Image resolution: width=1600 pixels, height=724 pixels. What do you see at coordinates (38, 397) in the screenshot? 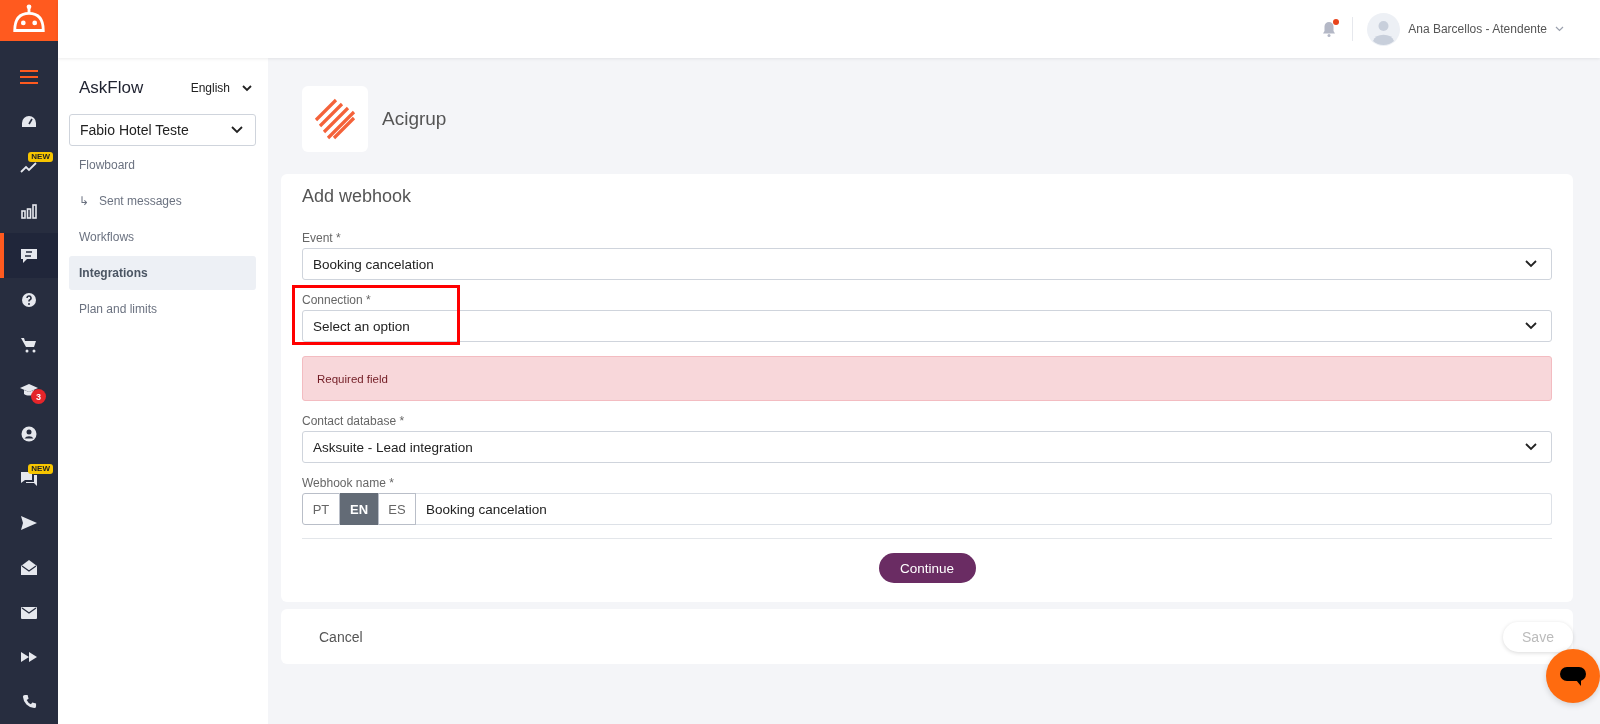
I see `count-badge: 3` at bounding box center [38, 397].